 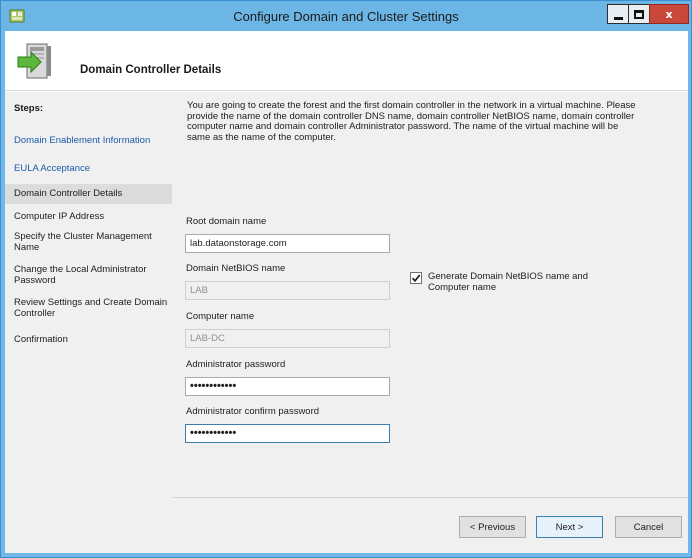 I want to click on step-cluster-management-name: Specify the Cluster Management Name, so click(x=83, y=242).